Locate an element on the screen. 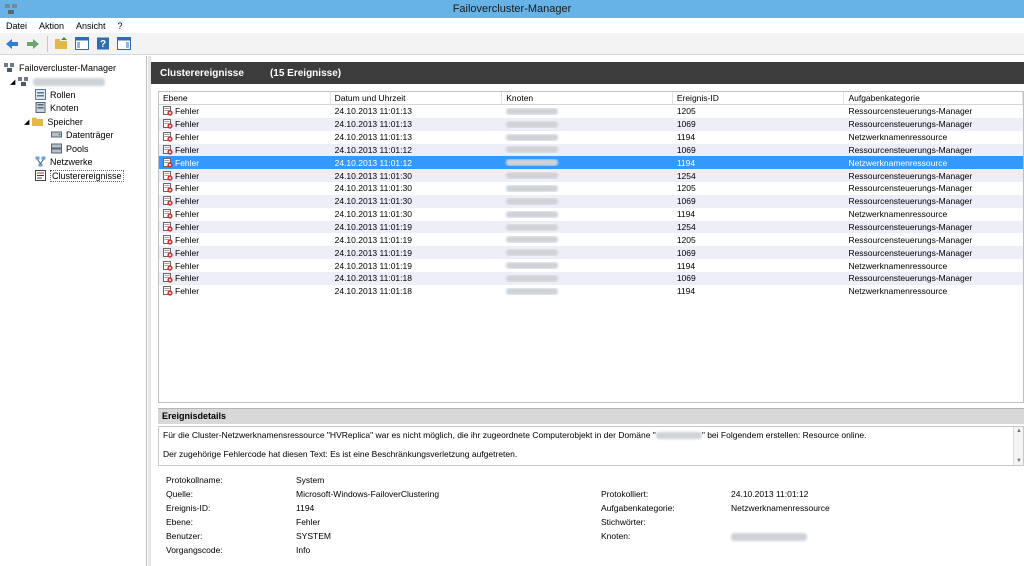  menu-bar: Datei Aktion Ansicht ? is located at coordinates (512, 25).